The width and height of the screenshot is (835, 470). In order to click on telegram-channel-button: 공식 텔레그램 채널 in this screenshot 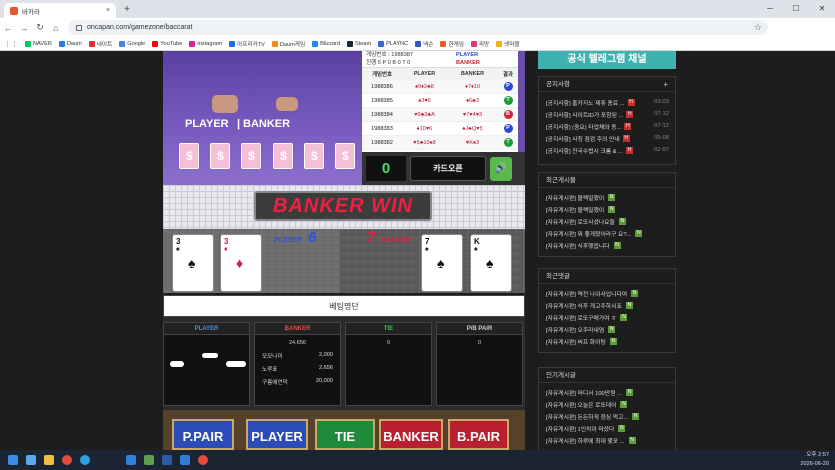, I will do `click(607, 60)`.